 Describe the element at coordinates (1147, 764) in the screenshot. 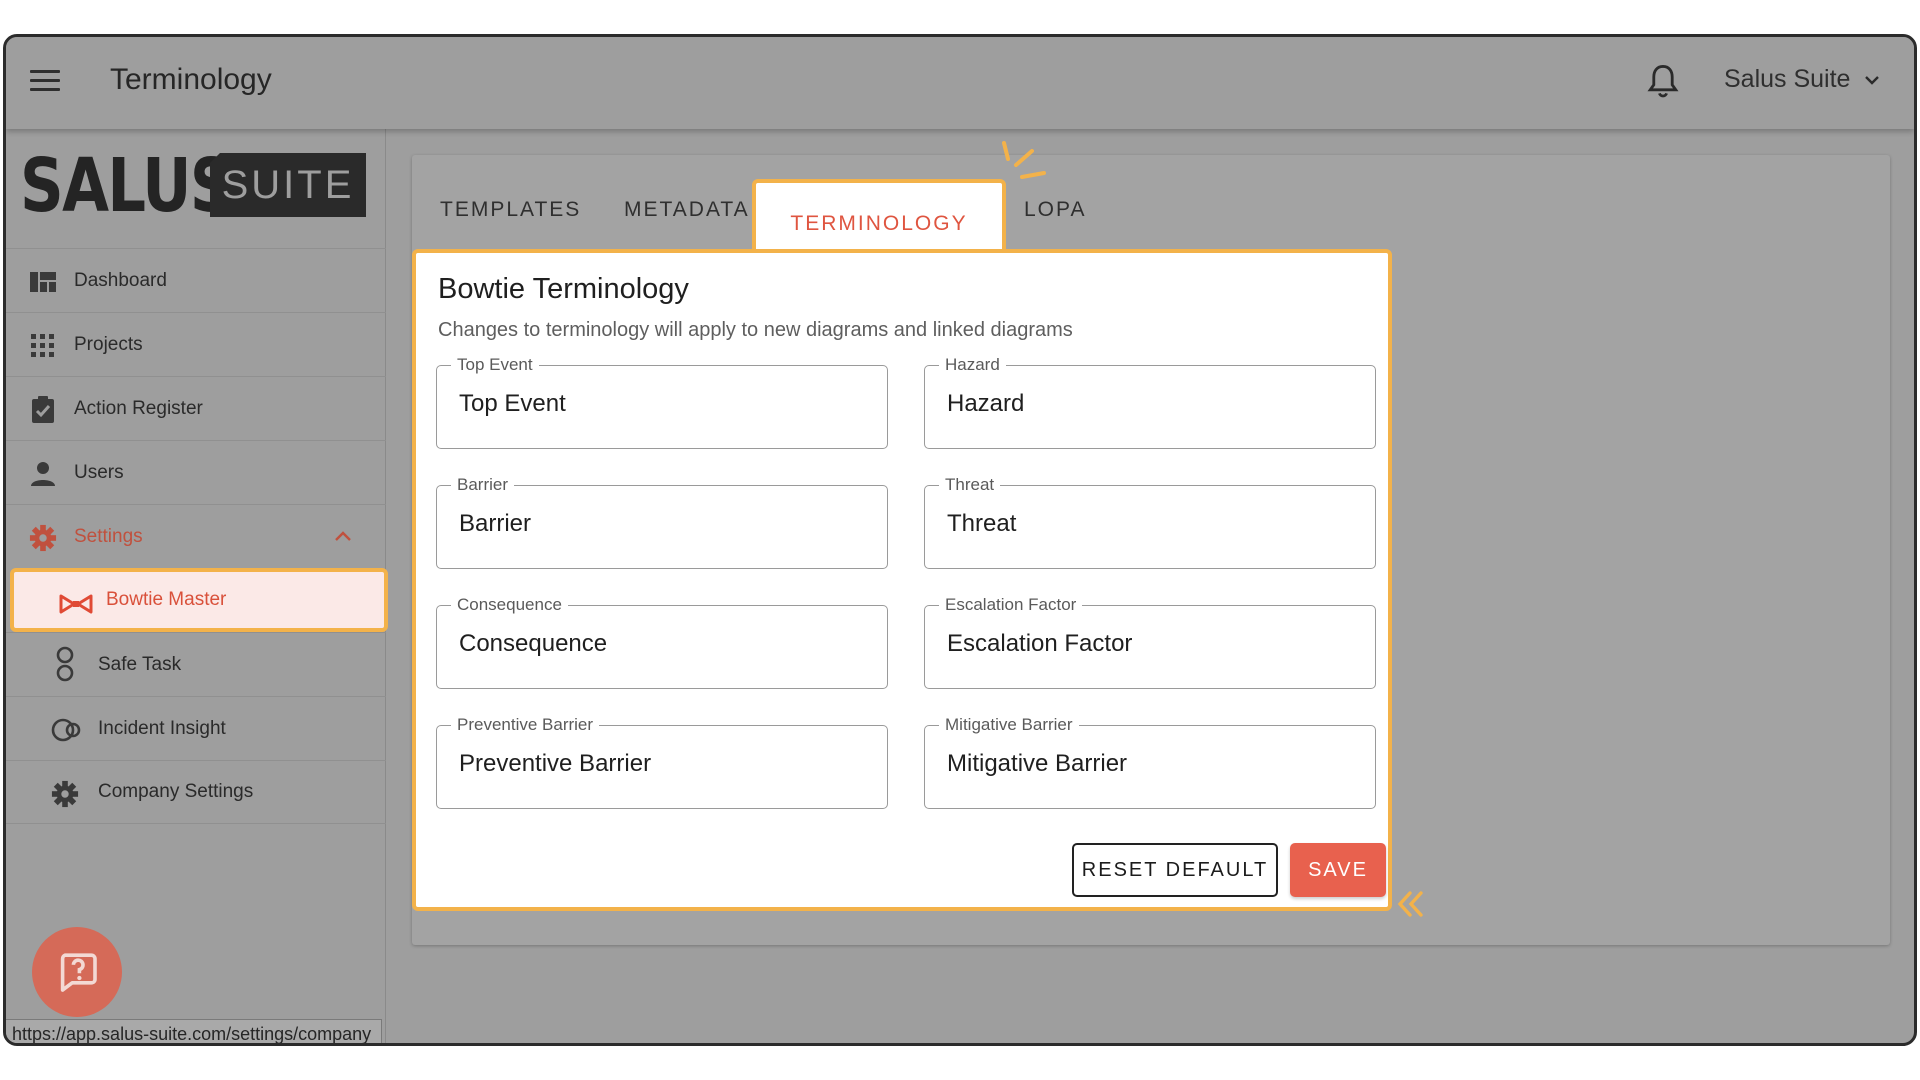

I see `mitigative-barrier-input` at that location.